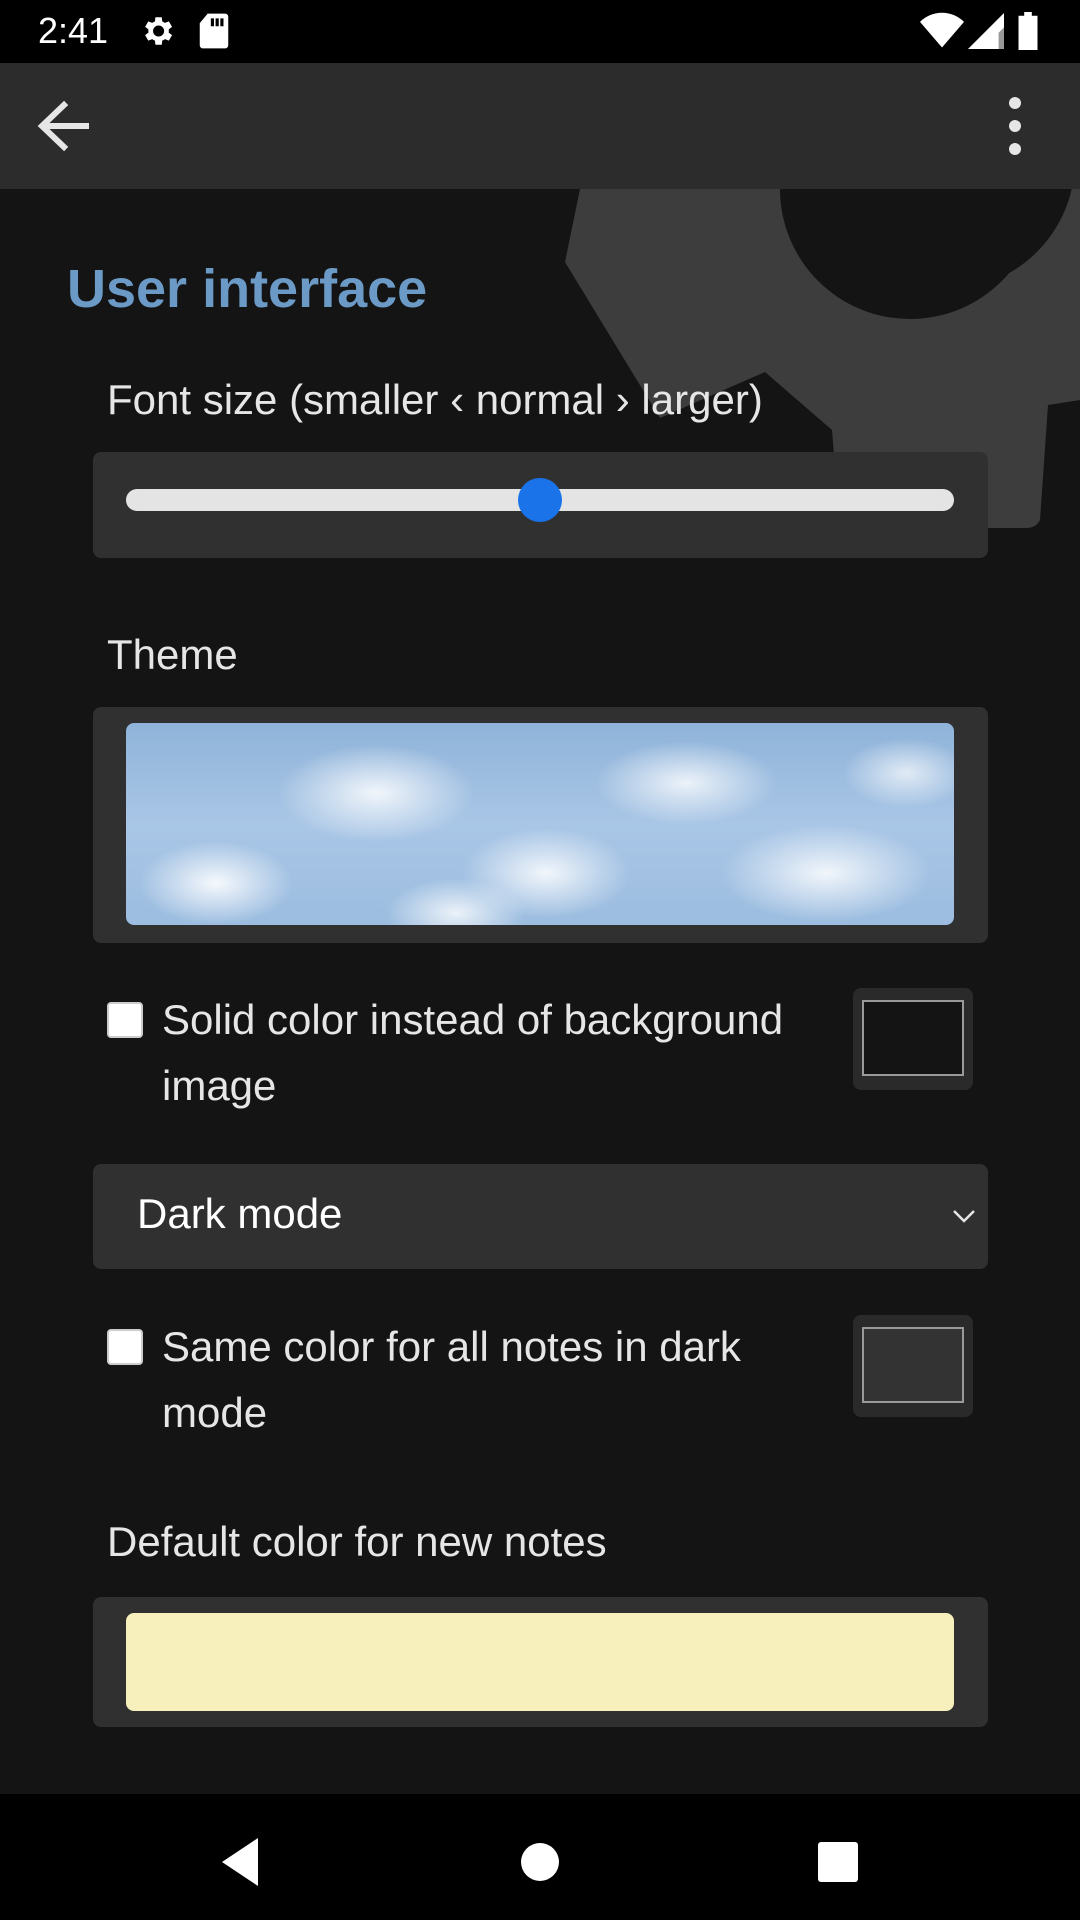 Image resolution: width=1080 pixels, height=1920 pixels. Describe the element at coordinates (435, 399) in the screenshot. I see `font-size-label: Font size (smaller ‹ normal › larger)` at that location.